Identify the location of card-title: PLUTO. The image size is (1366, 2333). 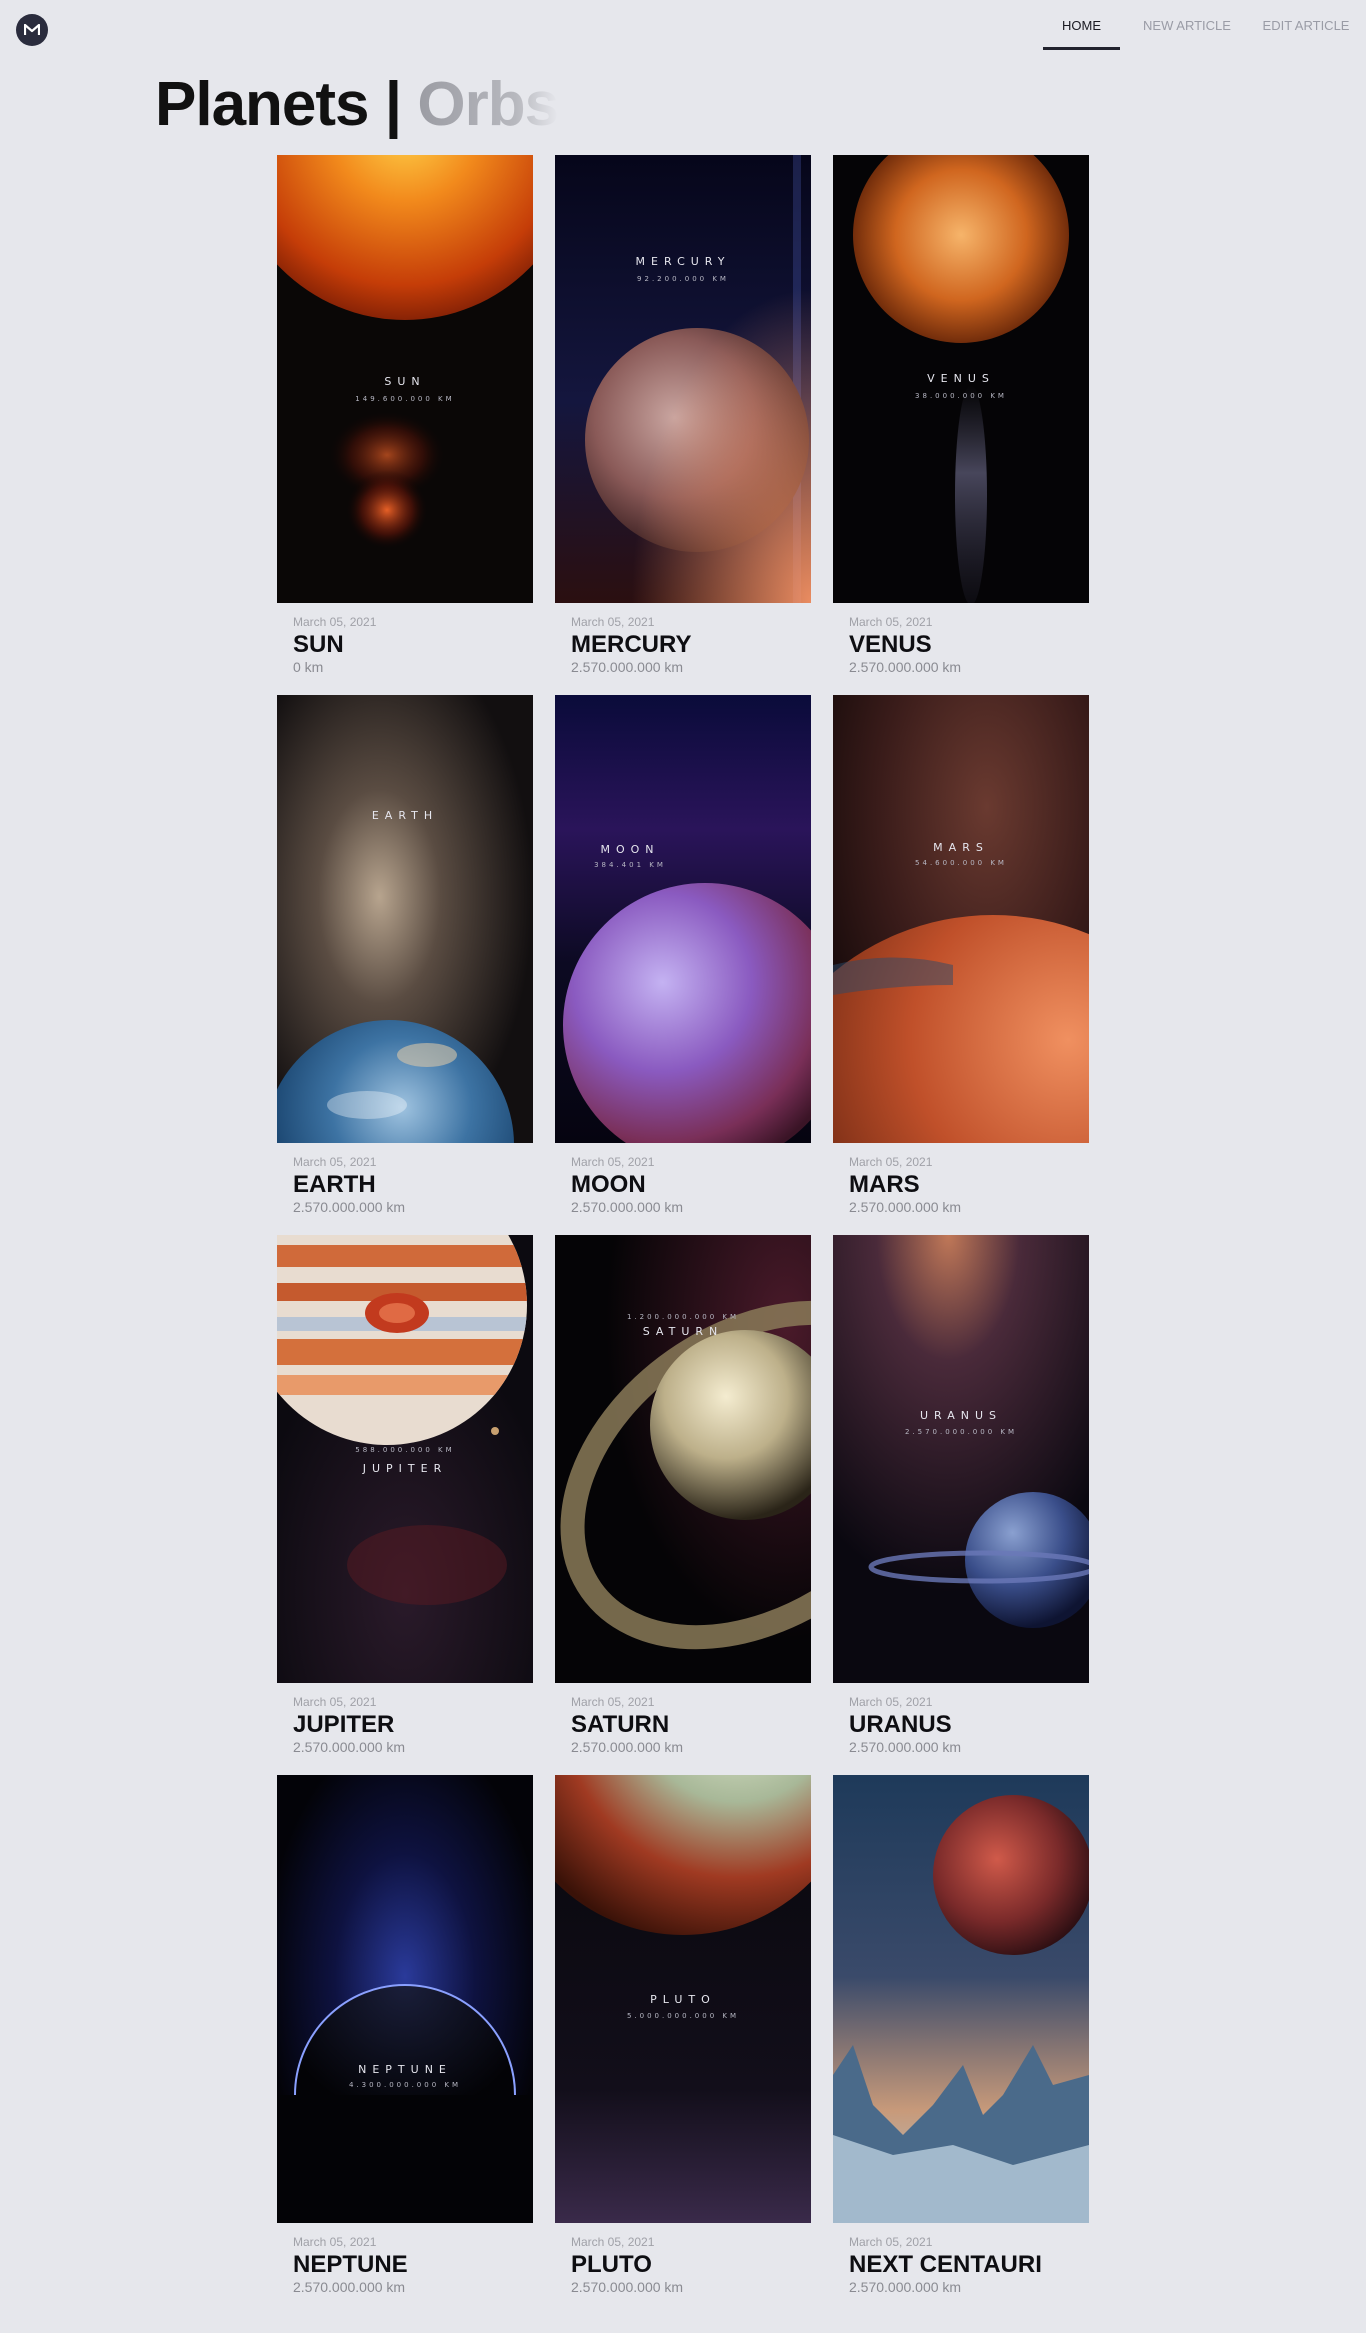
(691, 2265).